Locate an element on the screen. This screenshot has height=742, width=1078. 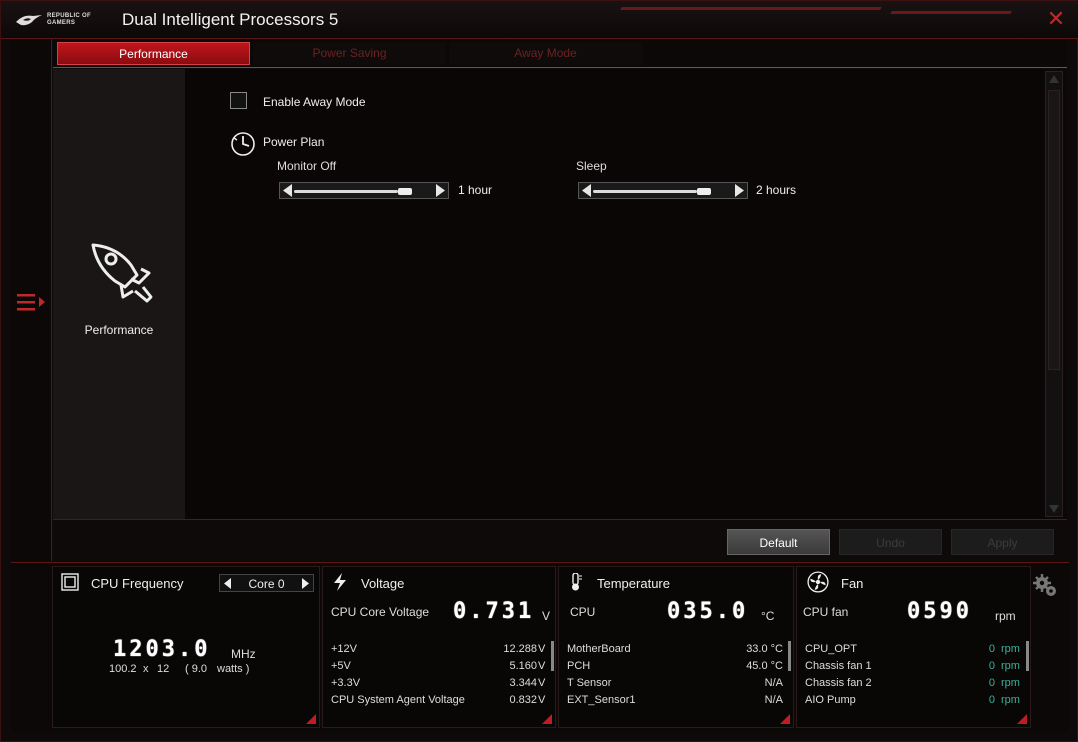
vertical-scrollbar is located at coordinates (1054, 294).